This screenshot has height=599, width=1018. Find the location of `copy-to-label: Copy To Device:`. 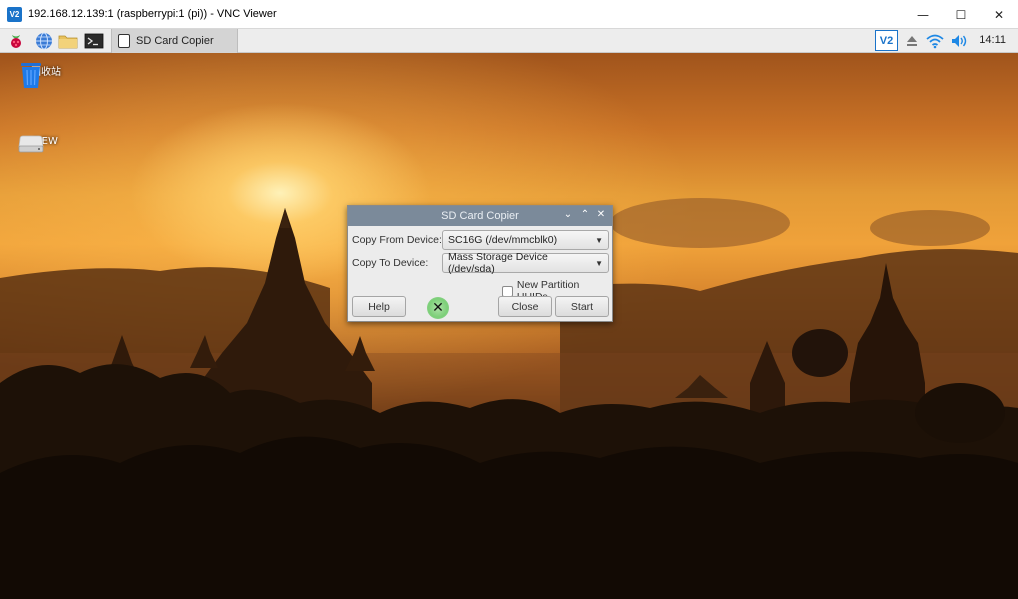

copy-to-label: Copy To Device: is located at coordinates (390, 263).